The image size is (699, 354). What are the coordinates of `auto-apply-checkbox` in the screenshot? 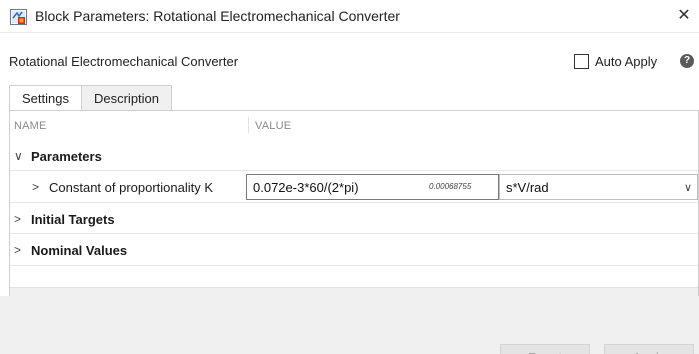 It's located at (581, 61).